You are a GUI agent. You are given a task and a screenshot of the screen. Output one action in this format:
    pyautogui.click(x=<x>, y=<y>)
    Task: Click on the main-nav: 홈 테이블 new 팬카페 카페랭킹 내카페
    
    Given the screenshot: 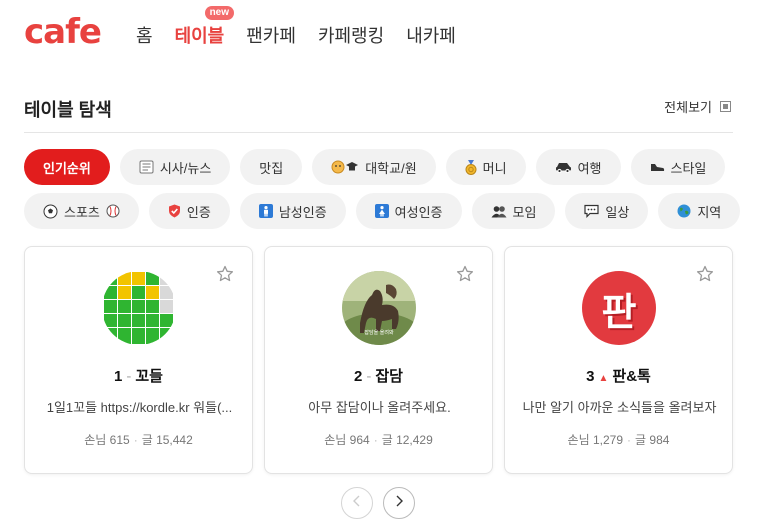 What is the action you would take?
    pyautogui.click(x=296, y=27)
    